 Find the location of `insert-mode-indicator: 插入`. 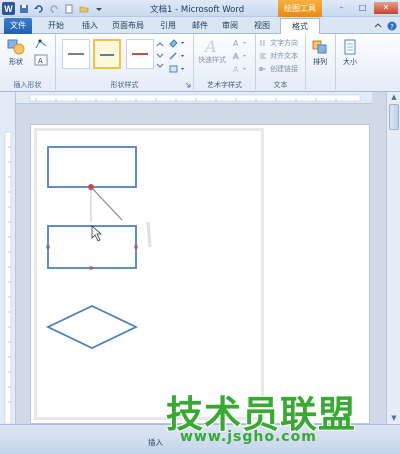

insert-mode-indicator: 插入 is located at coordinates (155, 442).